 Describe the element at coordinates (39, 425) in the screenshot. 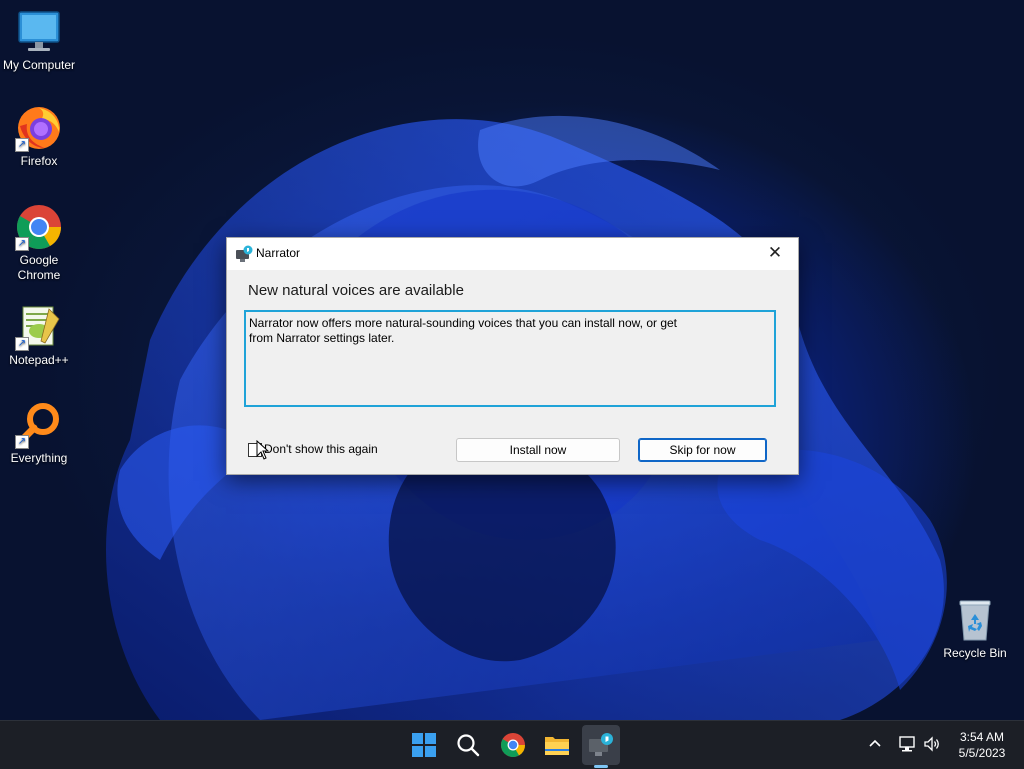

I see `everything-search-icon: ↗` at that location.